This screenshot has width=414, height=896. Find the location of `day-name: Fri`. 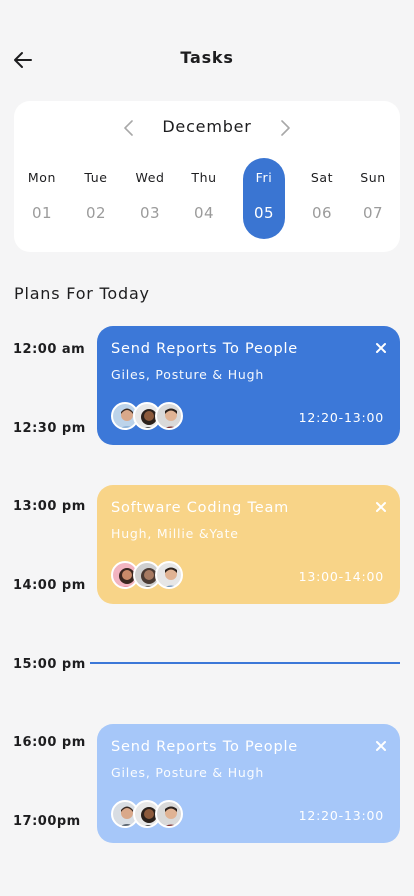

day-name: Fri is located at coordinates (264, 177).